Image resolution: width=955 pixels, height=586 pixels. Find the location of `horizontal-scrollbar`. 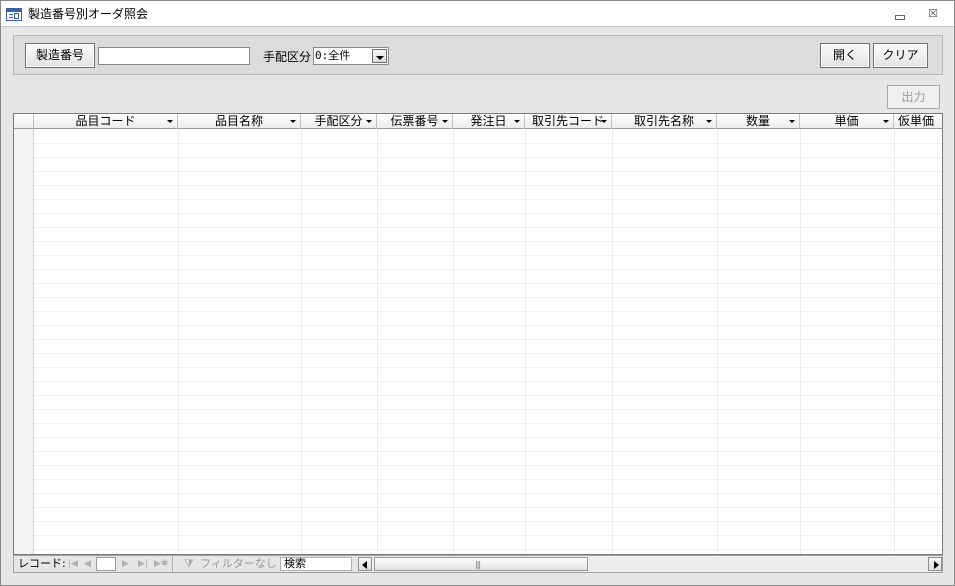

horizontal-scrollbar is located at coordinates (650, 564).